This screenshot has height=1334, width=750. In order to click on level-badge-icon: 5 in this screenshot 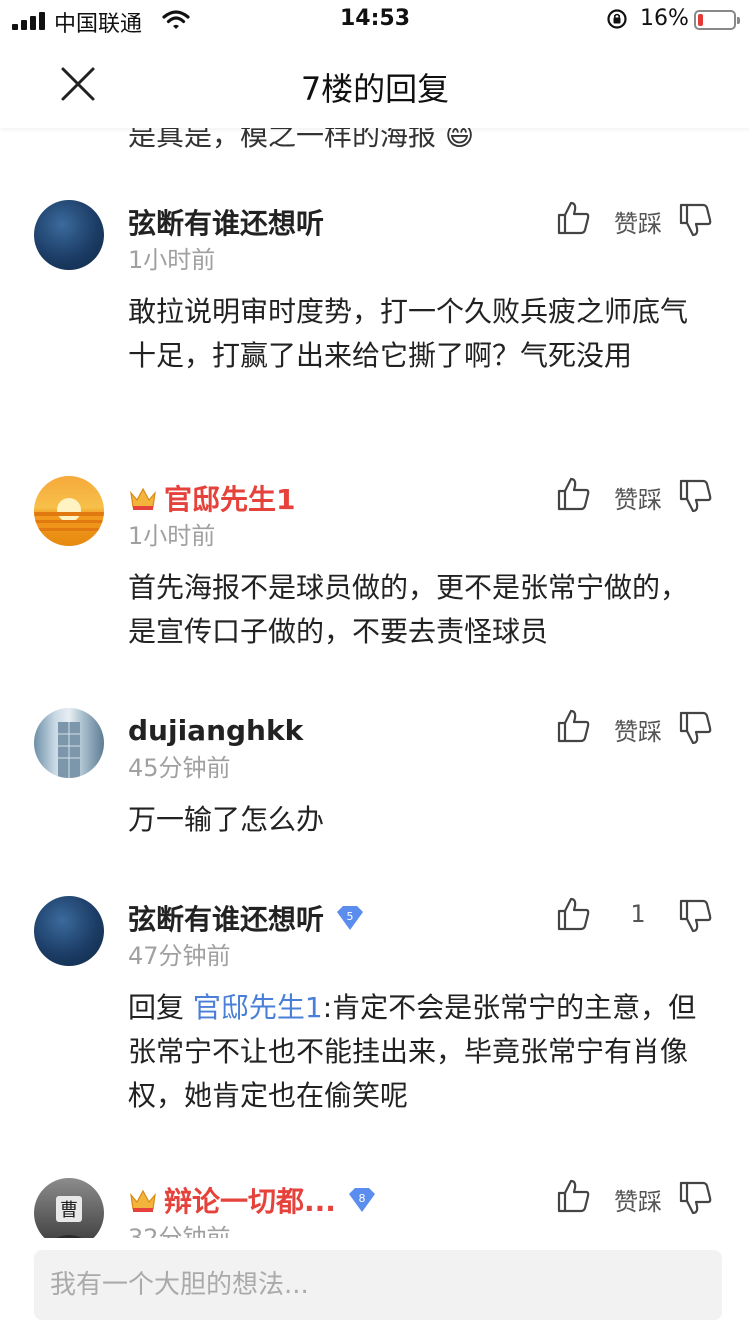, I will do `click(350, 918)`.